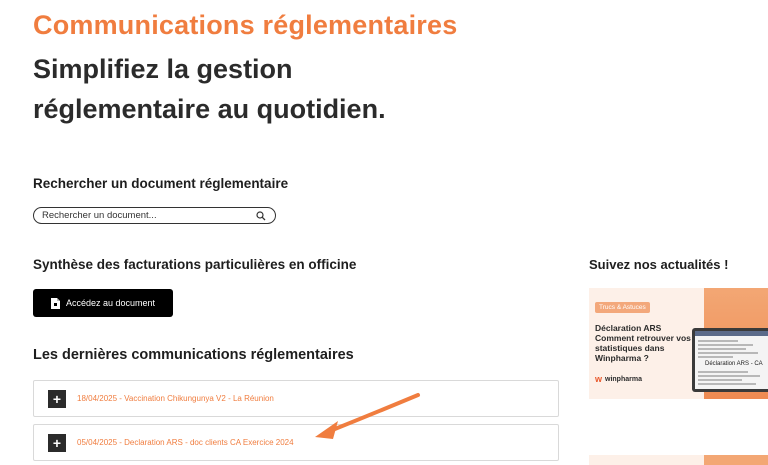 Image resolution: width=768 pixels, height=465 pixels. I want to click on screenshot-title: Déclaration ARS - CA, so click(734, 364).